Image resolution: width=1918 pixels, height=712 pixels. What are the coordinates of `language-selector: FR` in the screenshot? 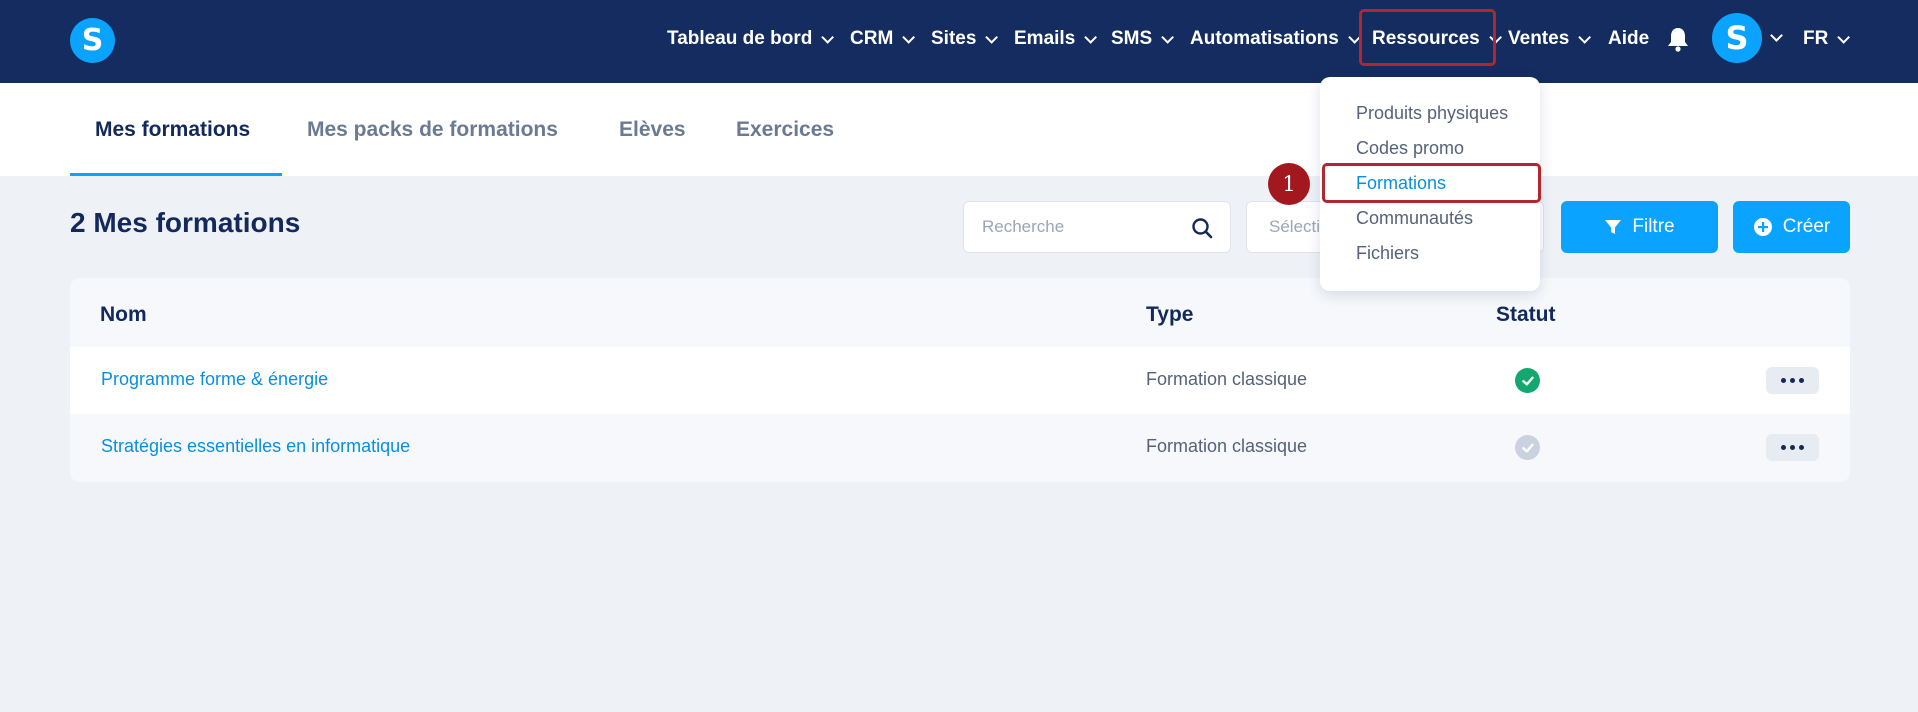 It's located at (1827, 39).